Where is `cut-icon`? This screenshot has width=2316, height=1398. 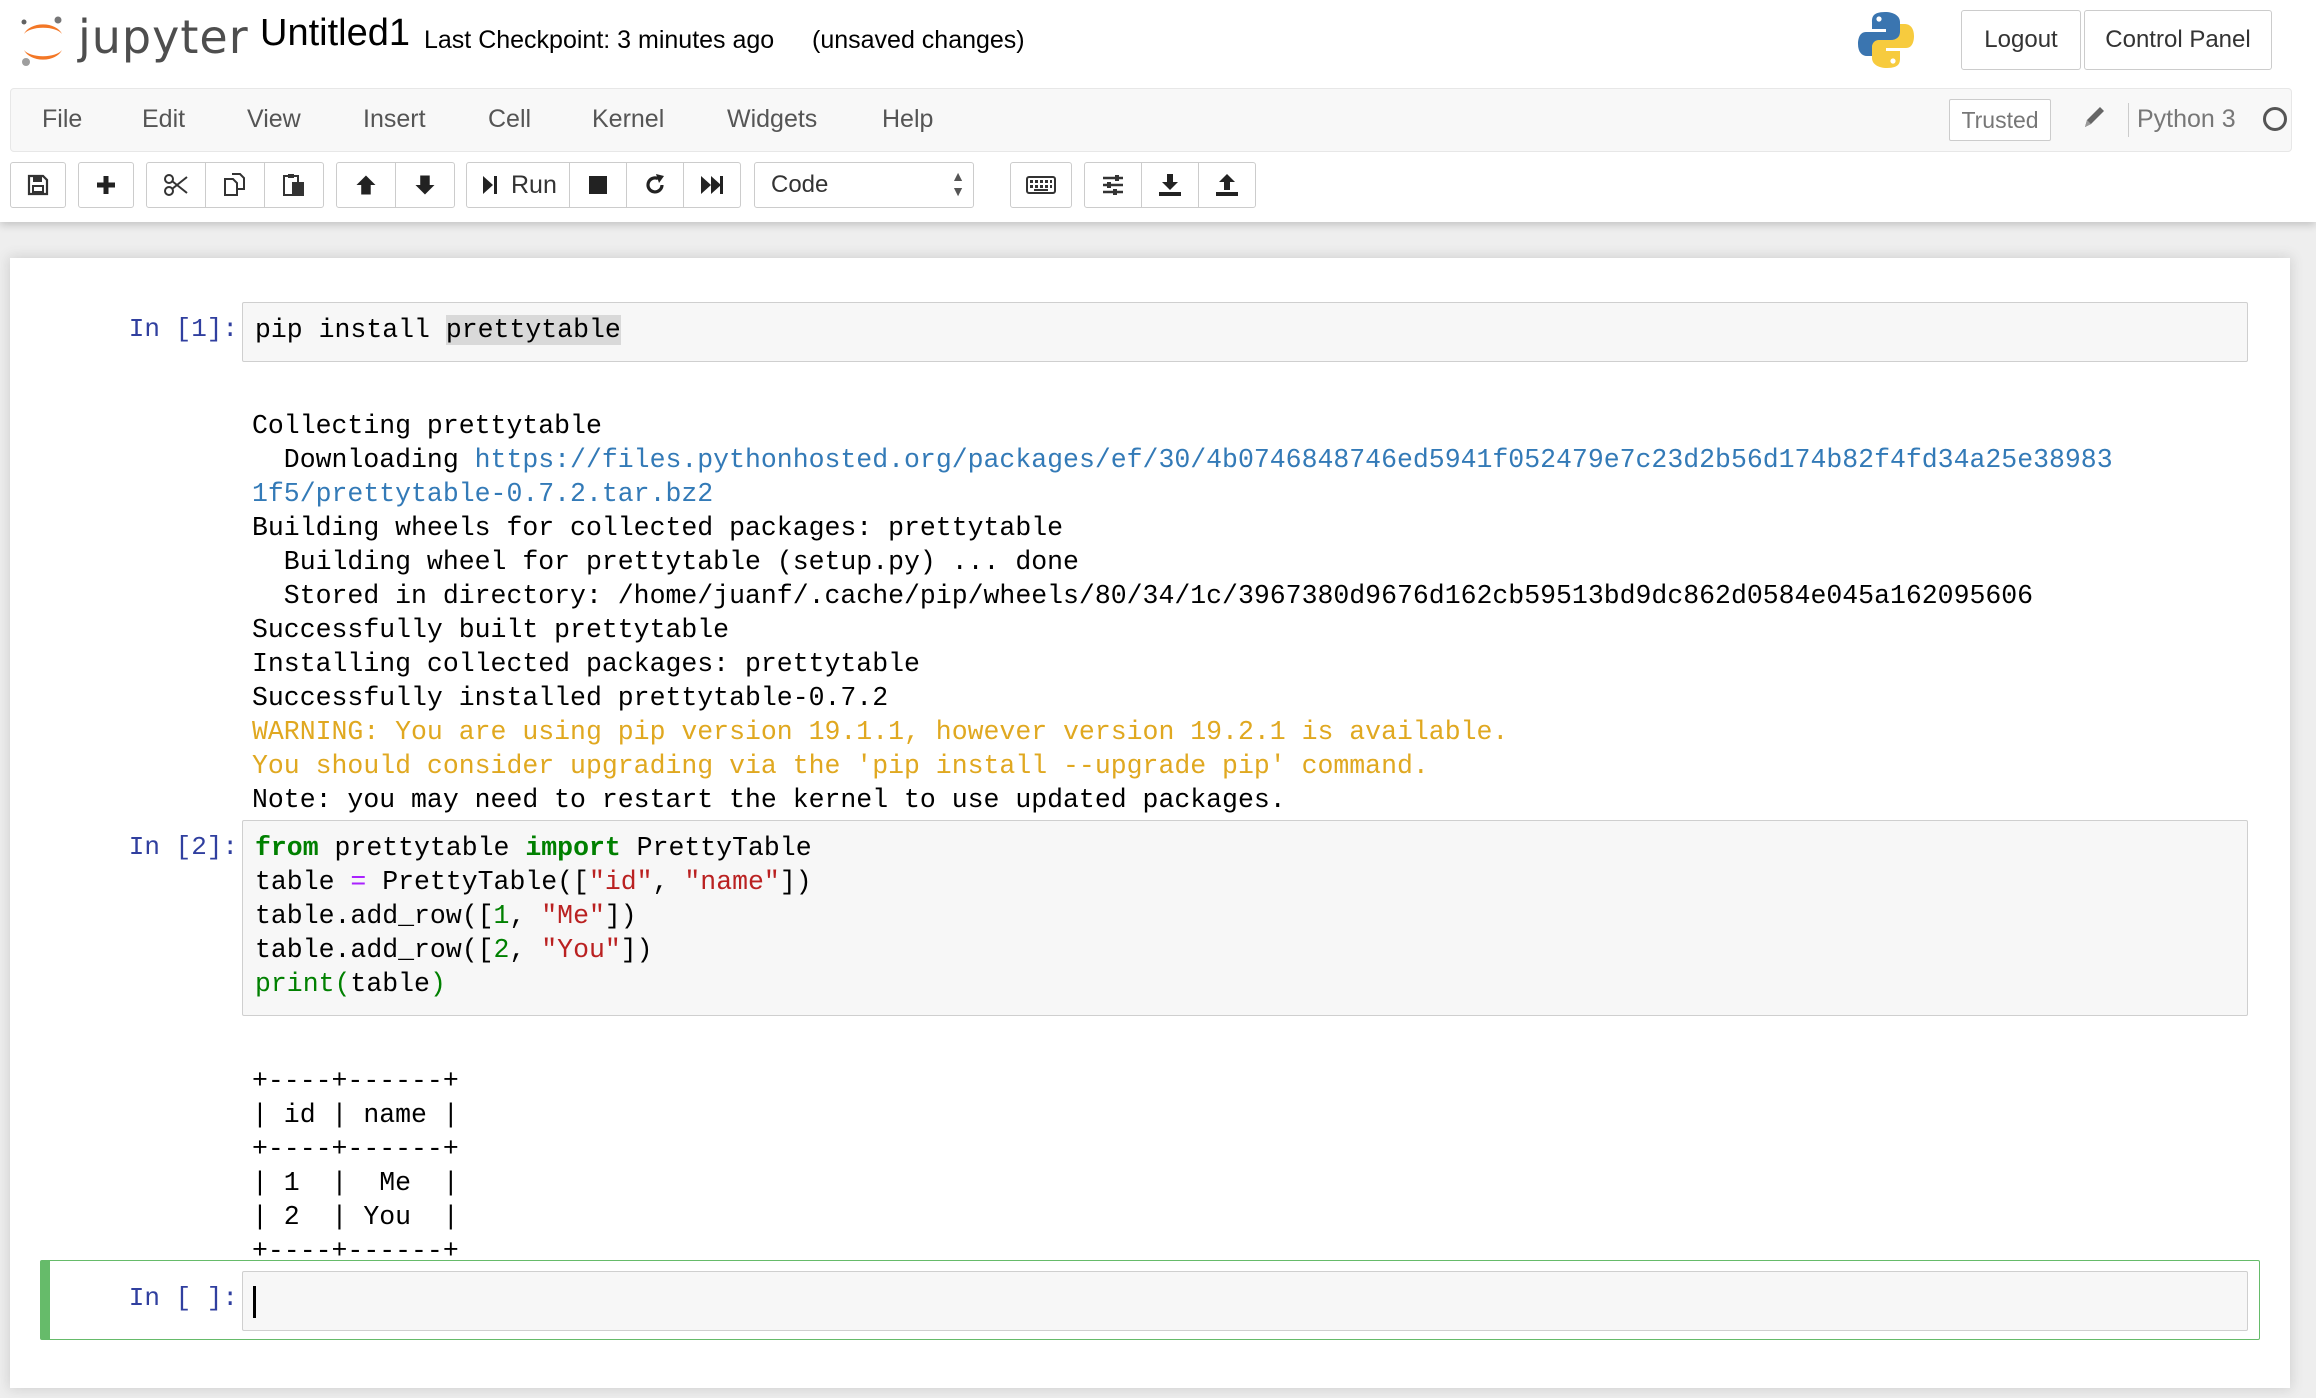 cut-icon is located at coordinates (176, 185).